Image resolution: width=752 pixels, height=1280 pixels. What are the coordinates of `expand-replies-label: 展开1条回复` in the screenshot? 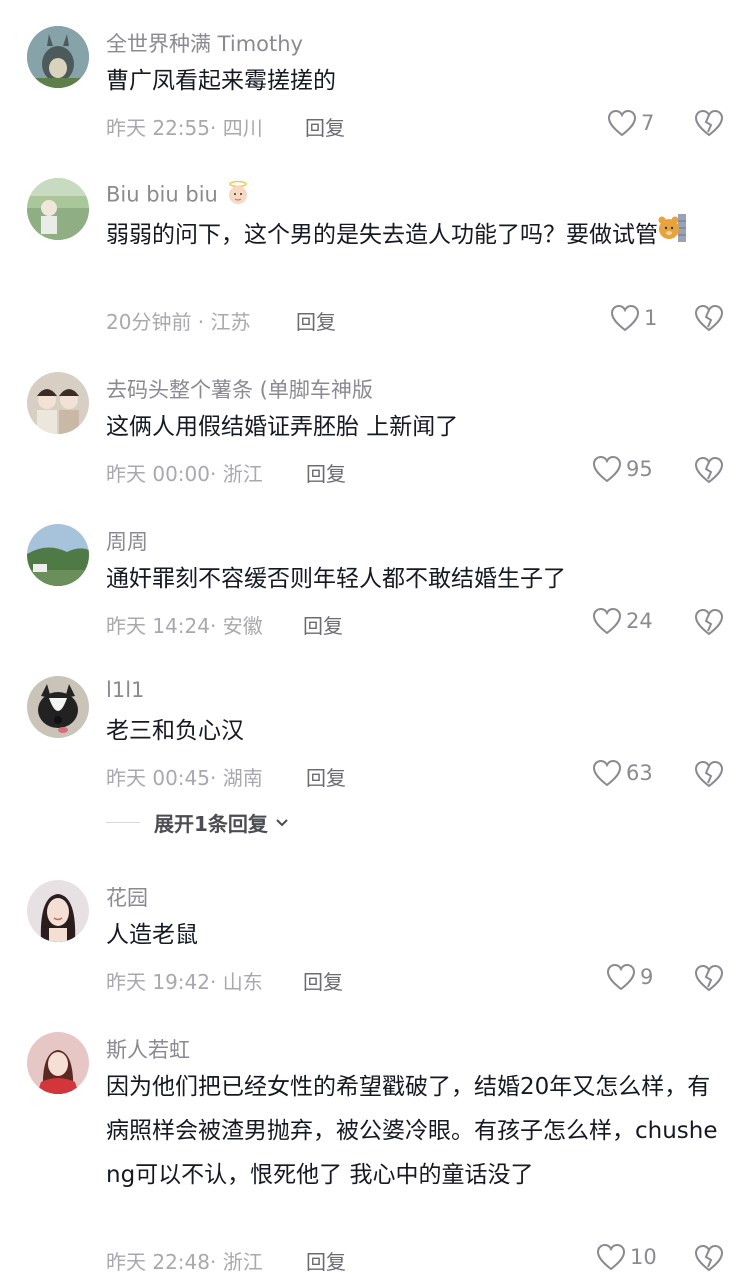 It's located at (211, 824).